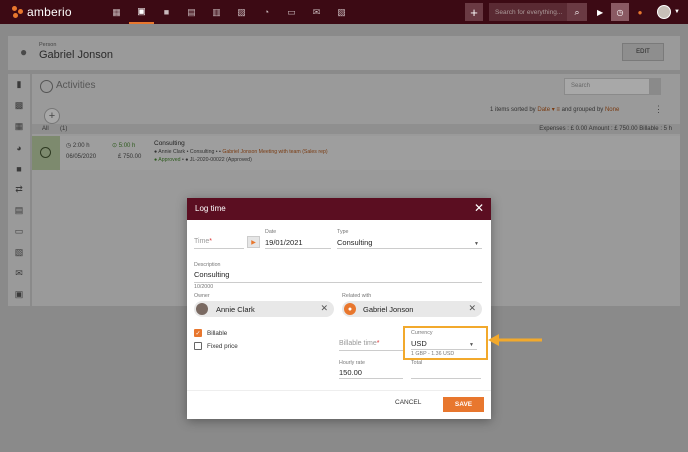 The height and width of the screenshot is (452, 688). What do you see at coordinates (19, 189) in the screenshot?
I see `transfer-icon: ⇄` at bounding box center [19, 189].